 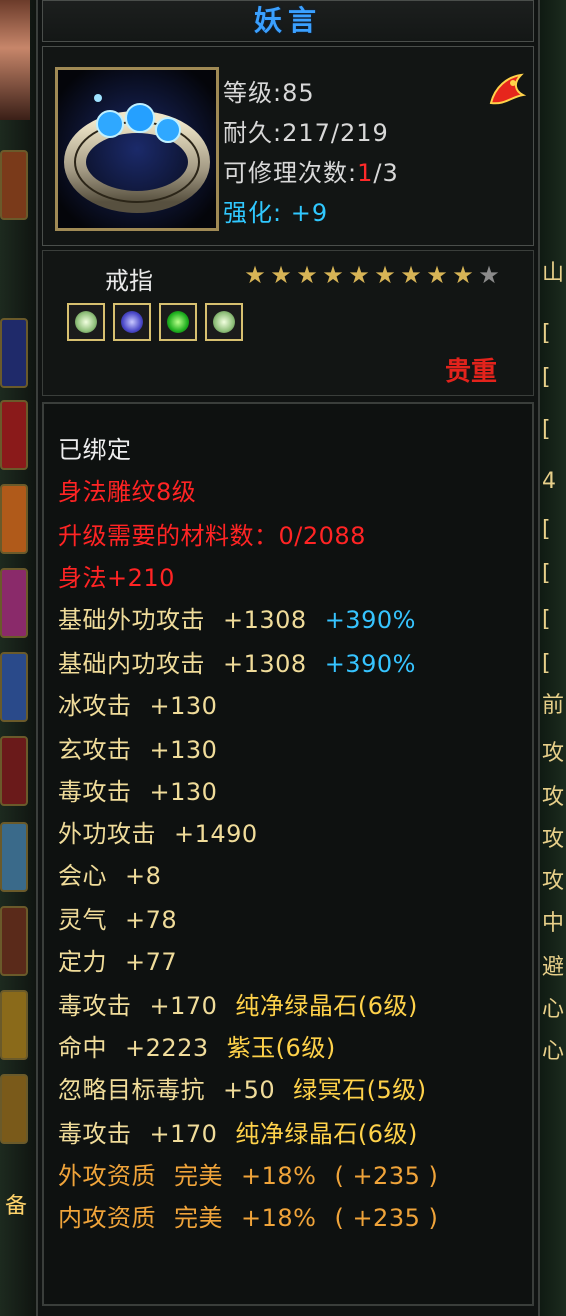 I want to click on gem-name: 紫玉(6级), so click(x=281, y=1048).